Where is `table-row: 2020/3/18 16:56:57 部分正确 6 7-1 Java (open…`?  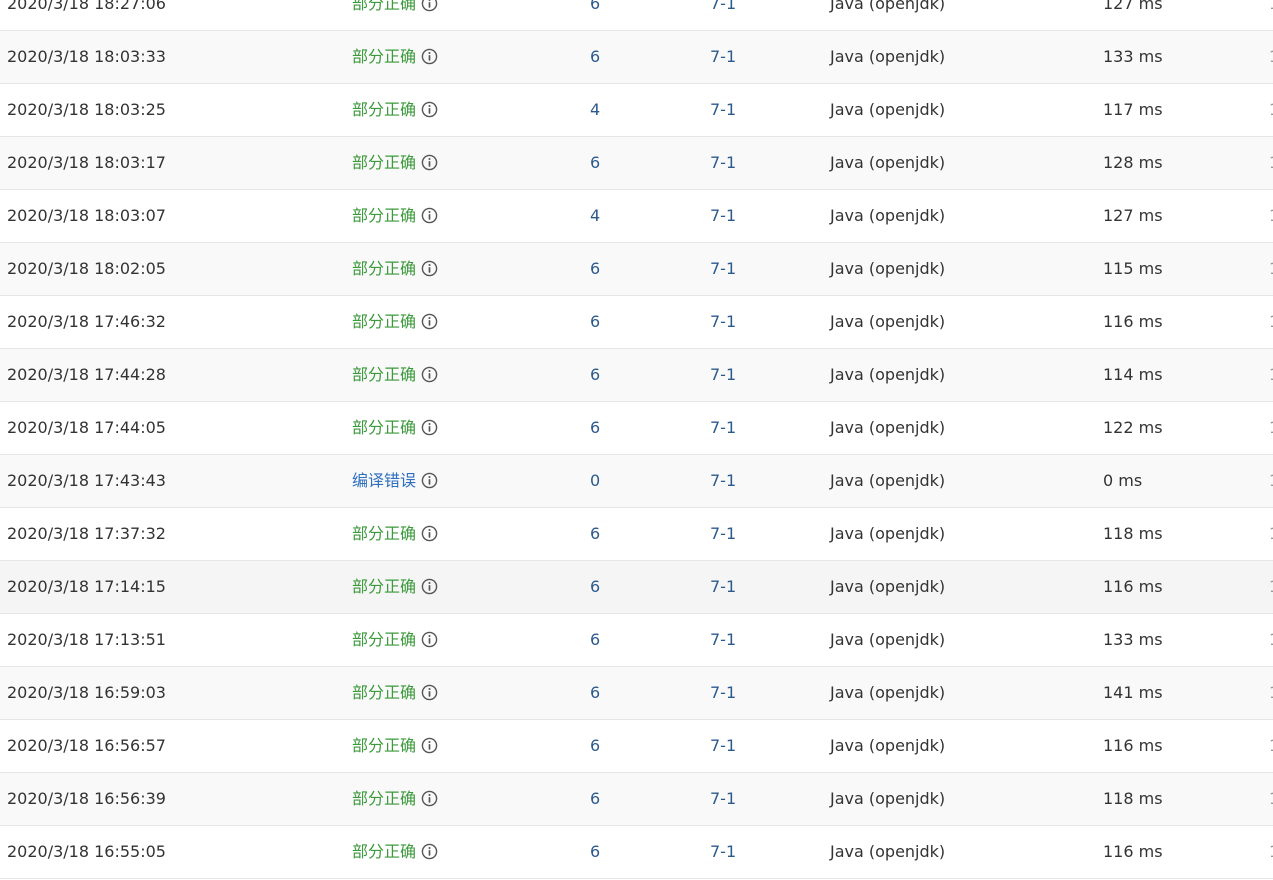
table-row: 2020/3/18 16:56:57 部分正确 6 7-1 Java (open… is located at coordinates (636, 746).